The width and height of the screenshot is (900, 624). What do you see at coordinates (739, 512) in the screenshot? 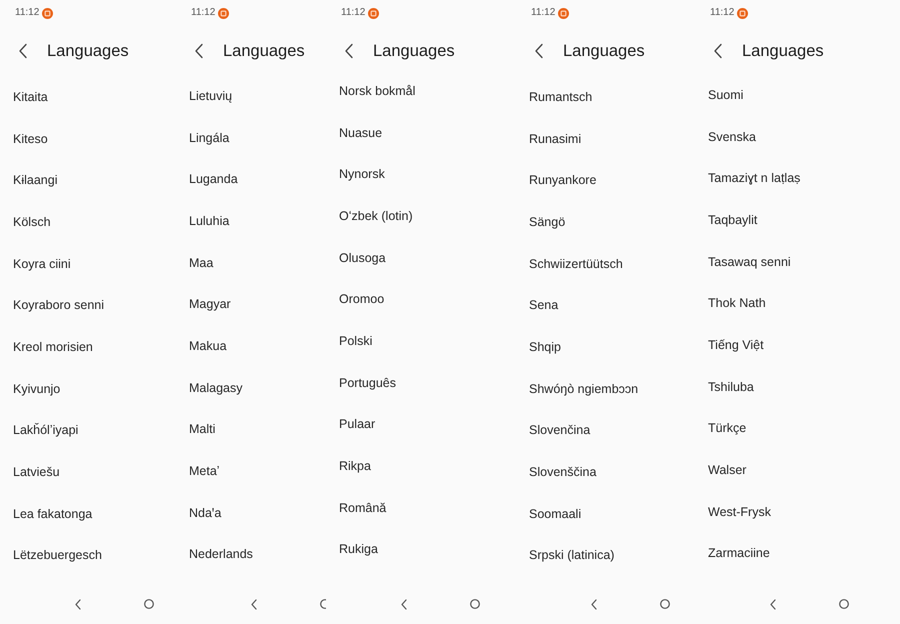
I see `language-item: West-Frysk` at bounding box center [739, 512].